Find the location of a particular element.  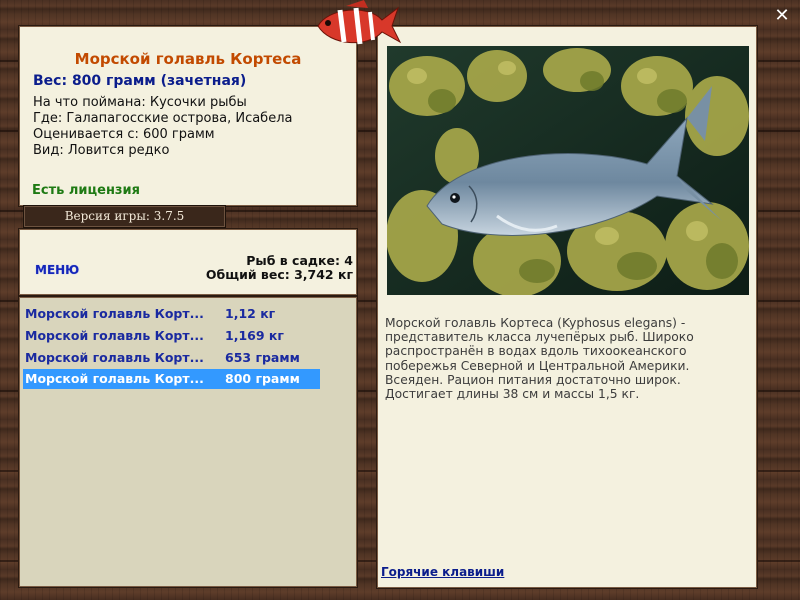

fish-weight: Вес: 800 грамм (зачетная) is located at coordinates (140, 81).